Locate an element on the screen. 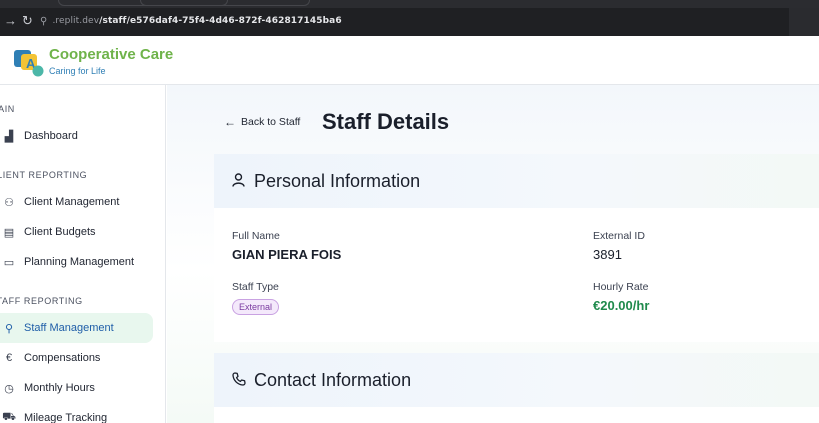  users-icon: ⚇ is located at coordinates (9, 202).